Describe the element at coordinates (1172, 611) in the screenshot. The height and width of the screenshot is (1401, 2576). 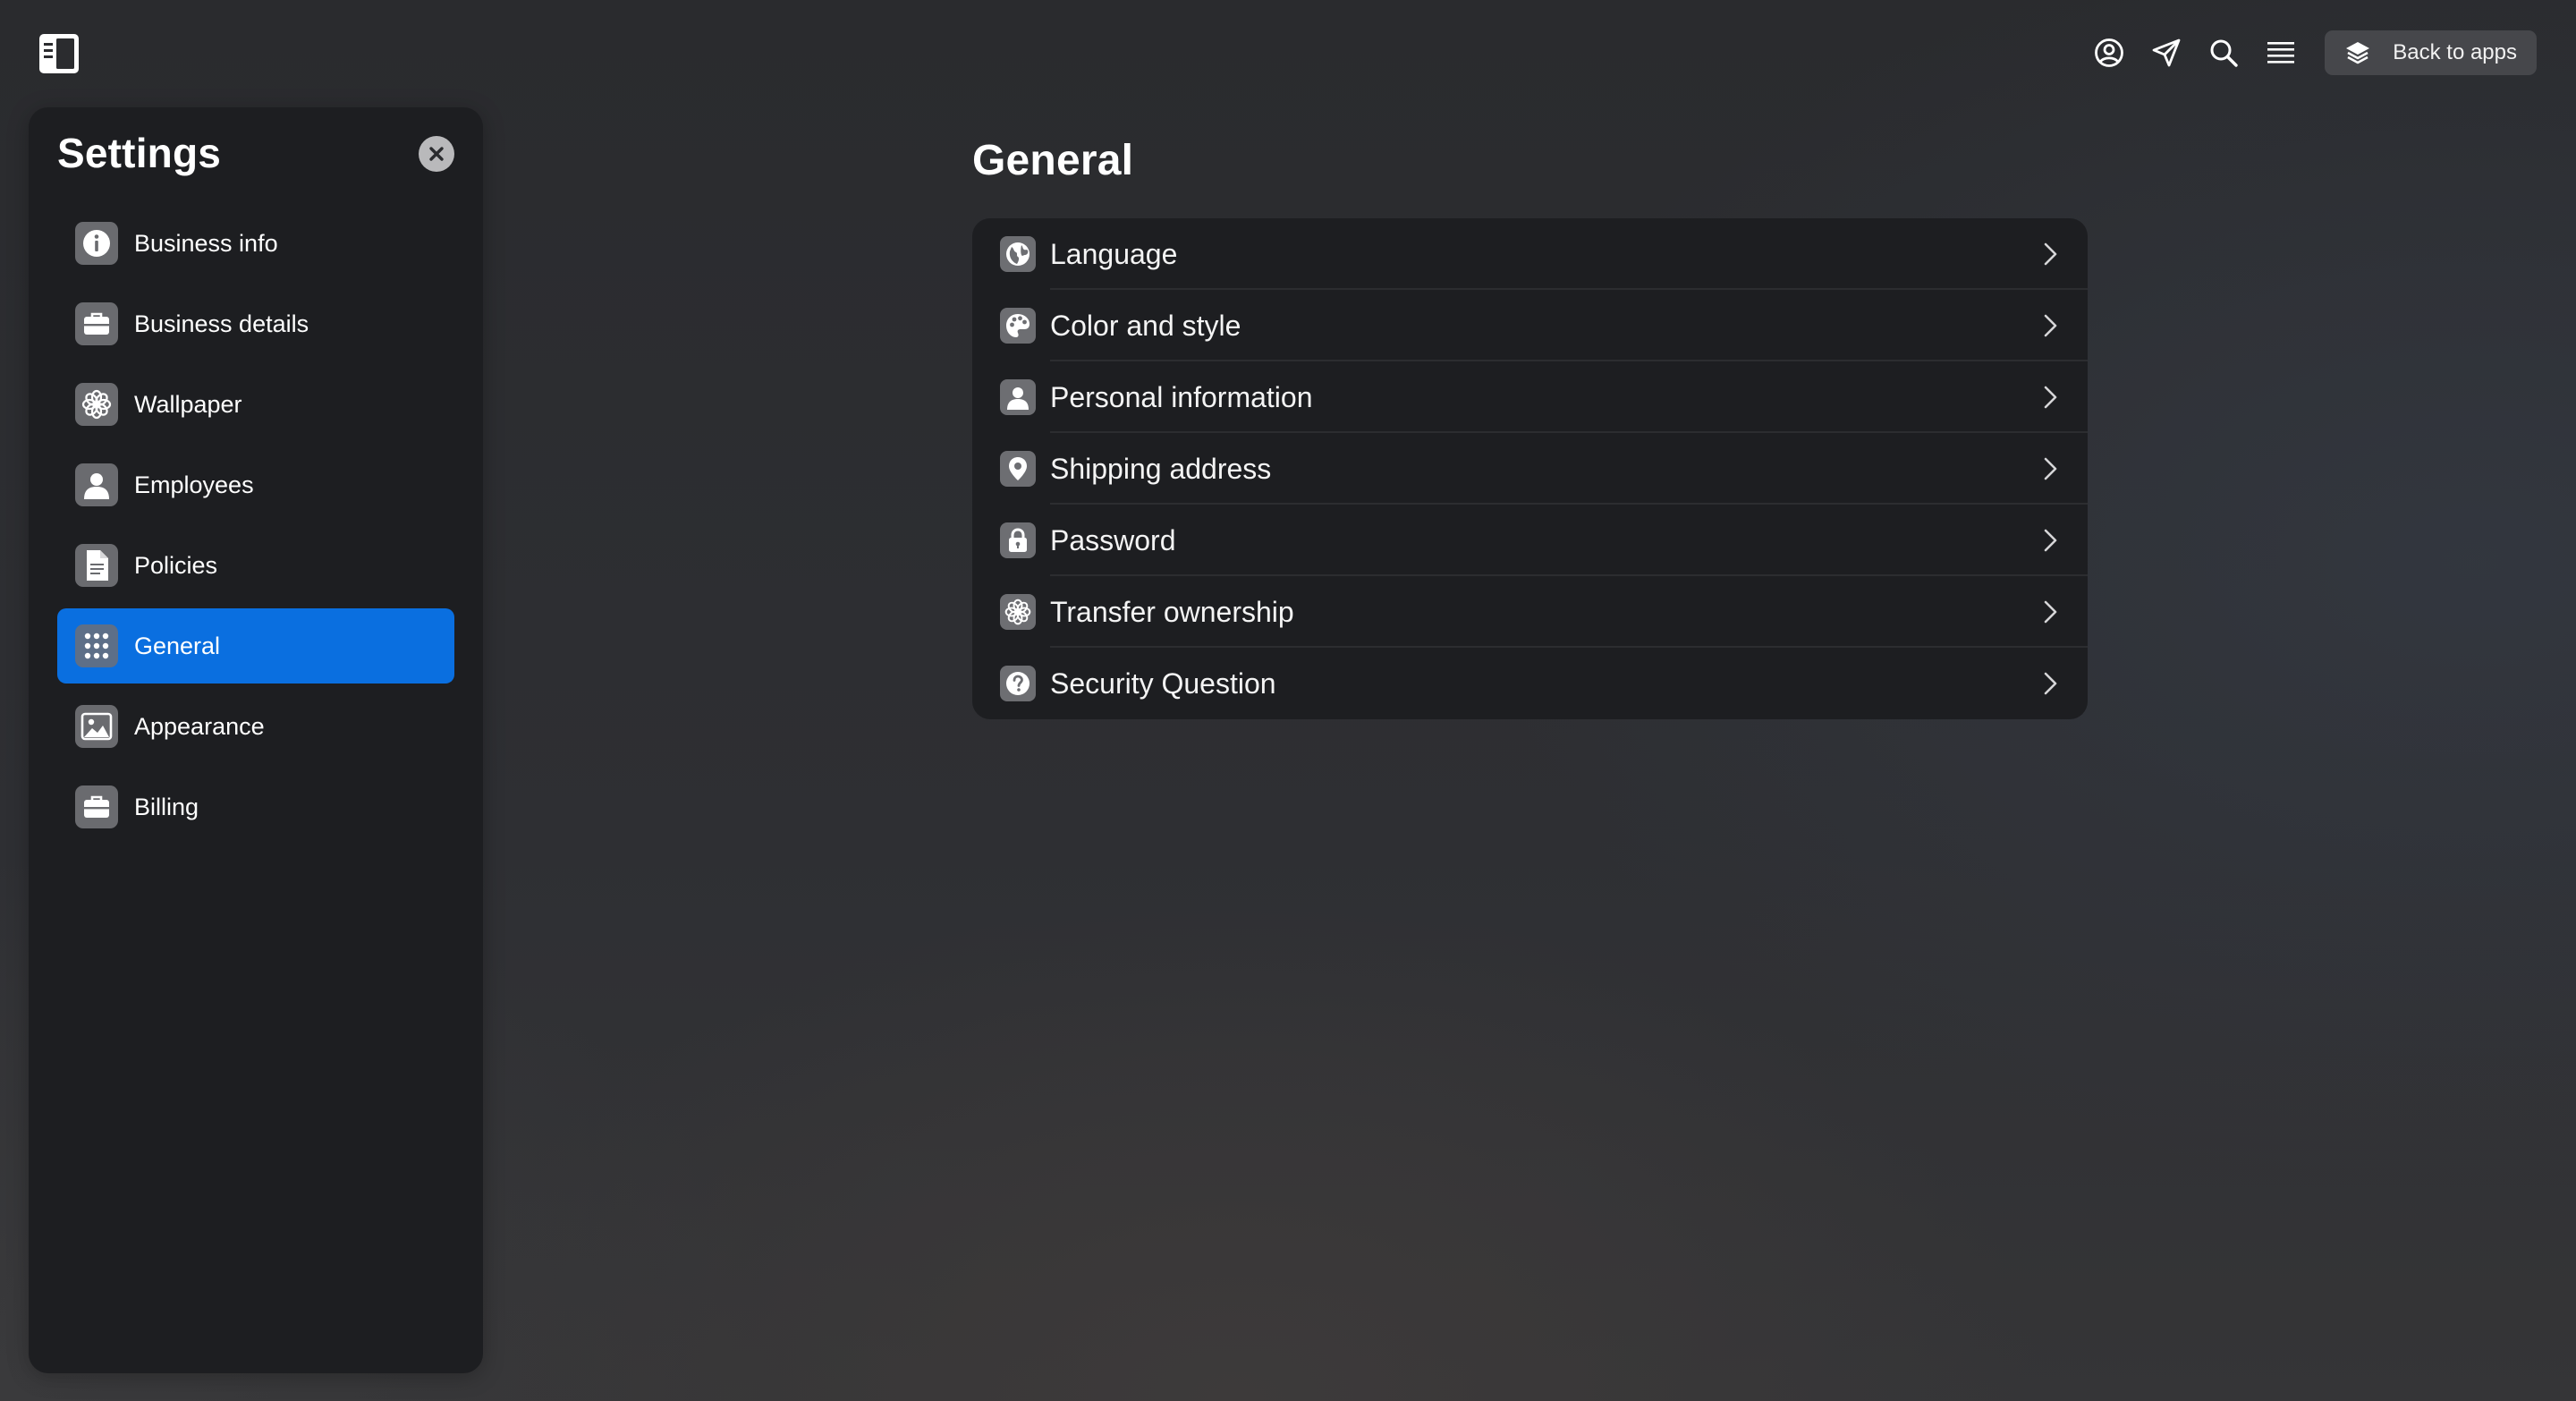
I see `option-label: Transfer ownership` at that location.